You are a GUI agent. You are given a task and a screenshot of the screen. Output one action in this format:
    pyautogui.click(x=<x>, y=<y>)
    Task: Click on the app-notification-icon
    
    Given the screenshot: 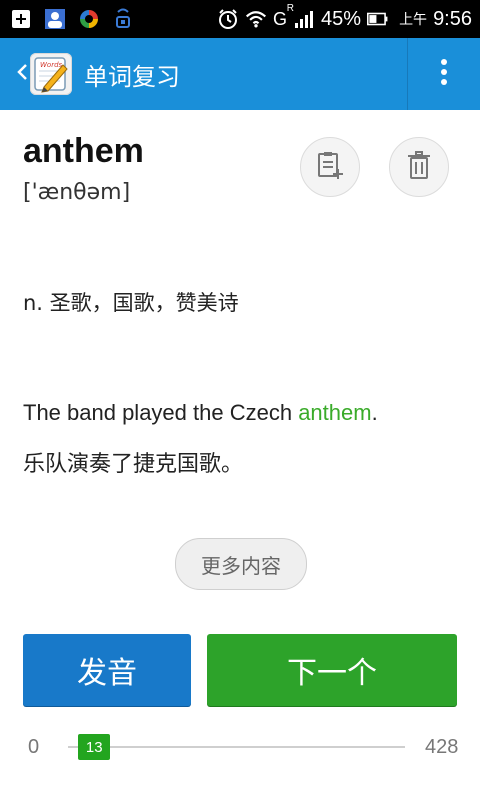 What is the action you would take?
    pyautogui.click(x=89, y=19)
    